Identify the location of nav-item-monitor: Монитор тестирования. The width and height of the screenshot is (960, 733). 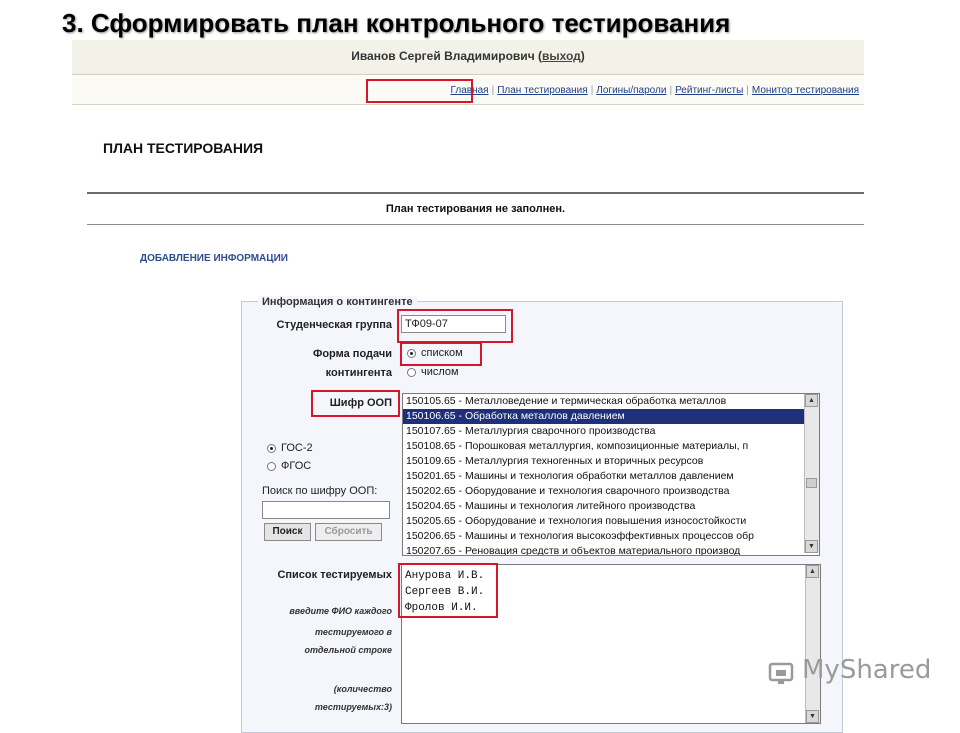
(805, 90).